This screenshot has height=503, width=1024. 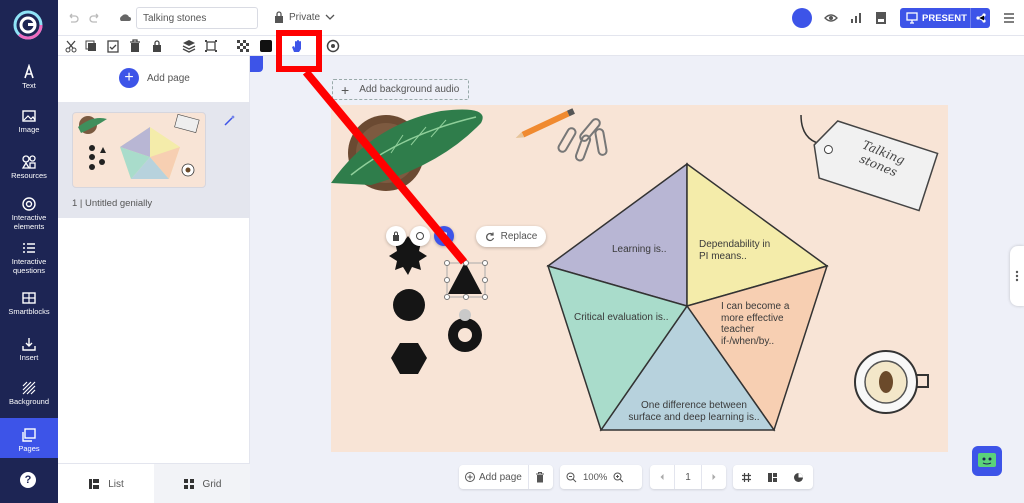 What do you see at coordinates (28, 25) in the screenshot?
I see `genially-logo` at bounding box center [28, 25].